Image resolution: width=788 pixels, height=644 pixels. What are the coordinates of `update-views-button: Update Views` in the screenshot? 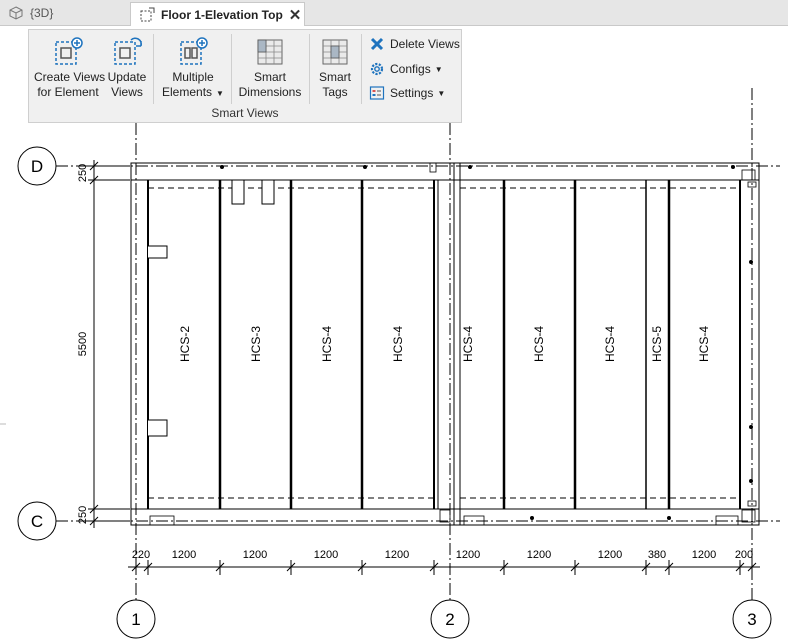 It's located at (127, 68).